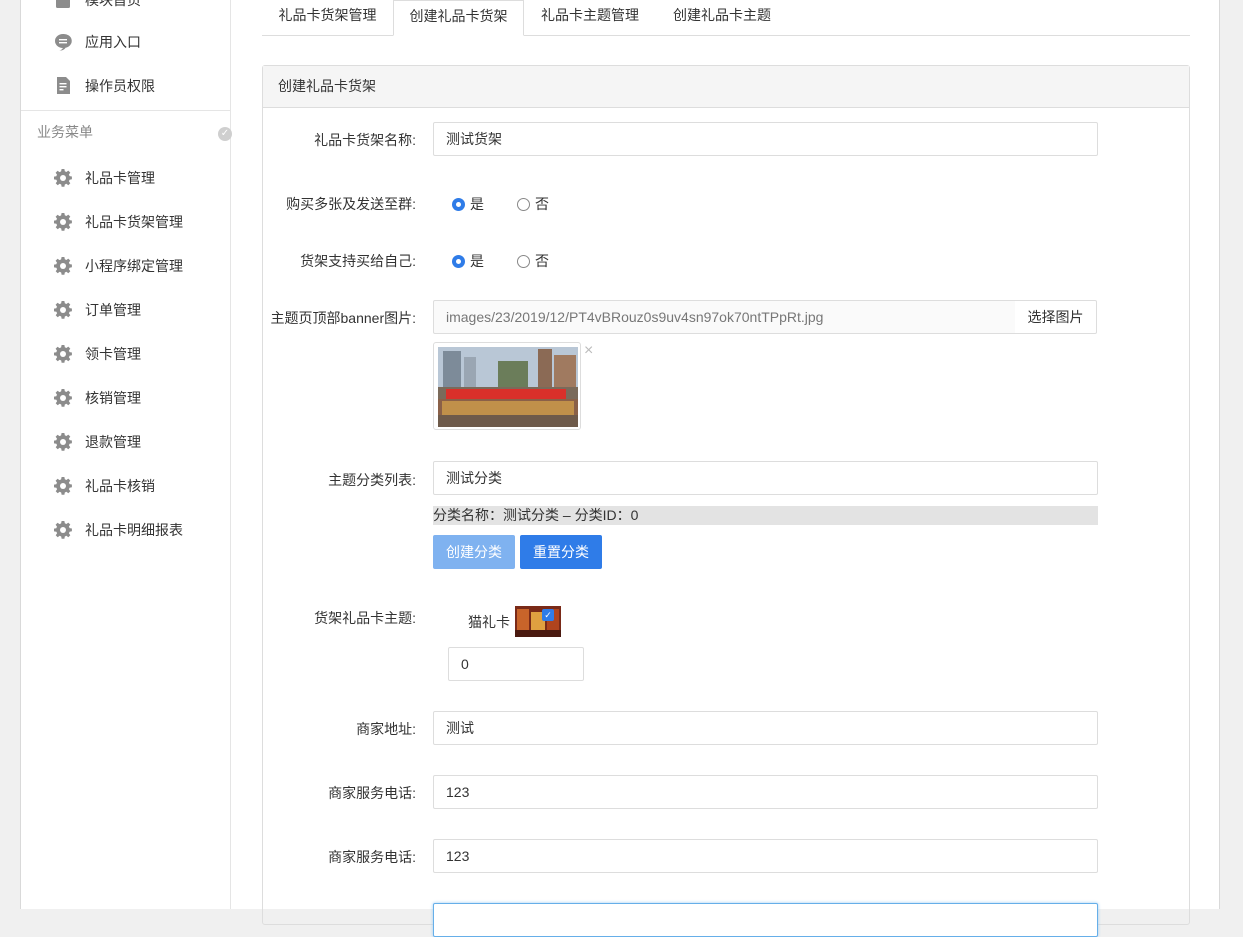  Describe the element at coordinates (561, 552) in the screenshot. I see `reset-category-button: 重置分类` at that location.